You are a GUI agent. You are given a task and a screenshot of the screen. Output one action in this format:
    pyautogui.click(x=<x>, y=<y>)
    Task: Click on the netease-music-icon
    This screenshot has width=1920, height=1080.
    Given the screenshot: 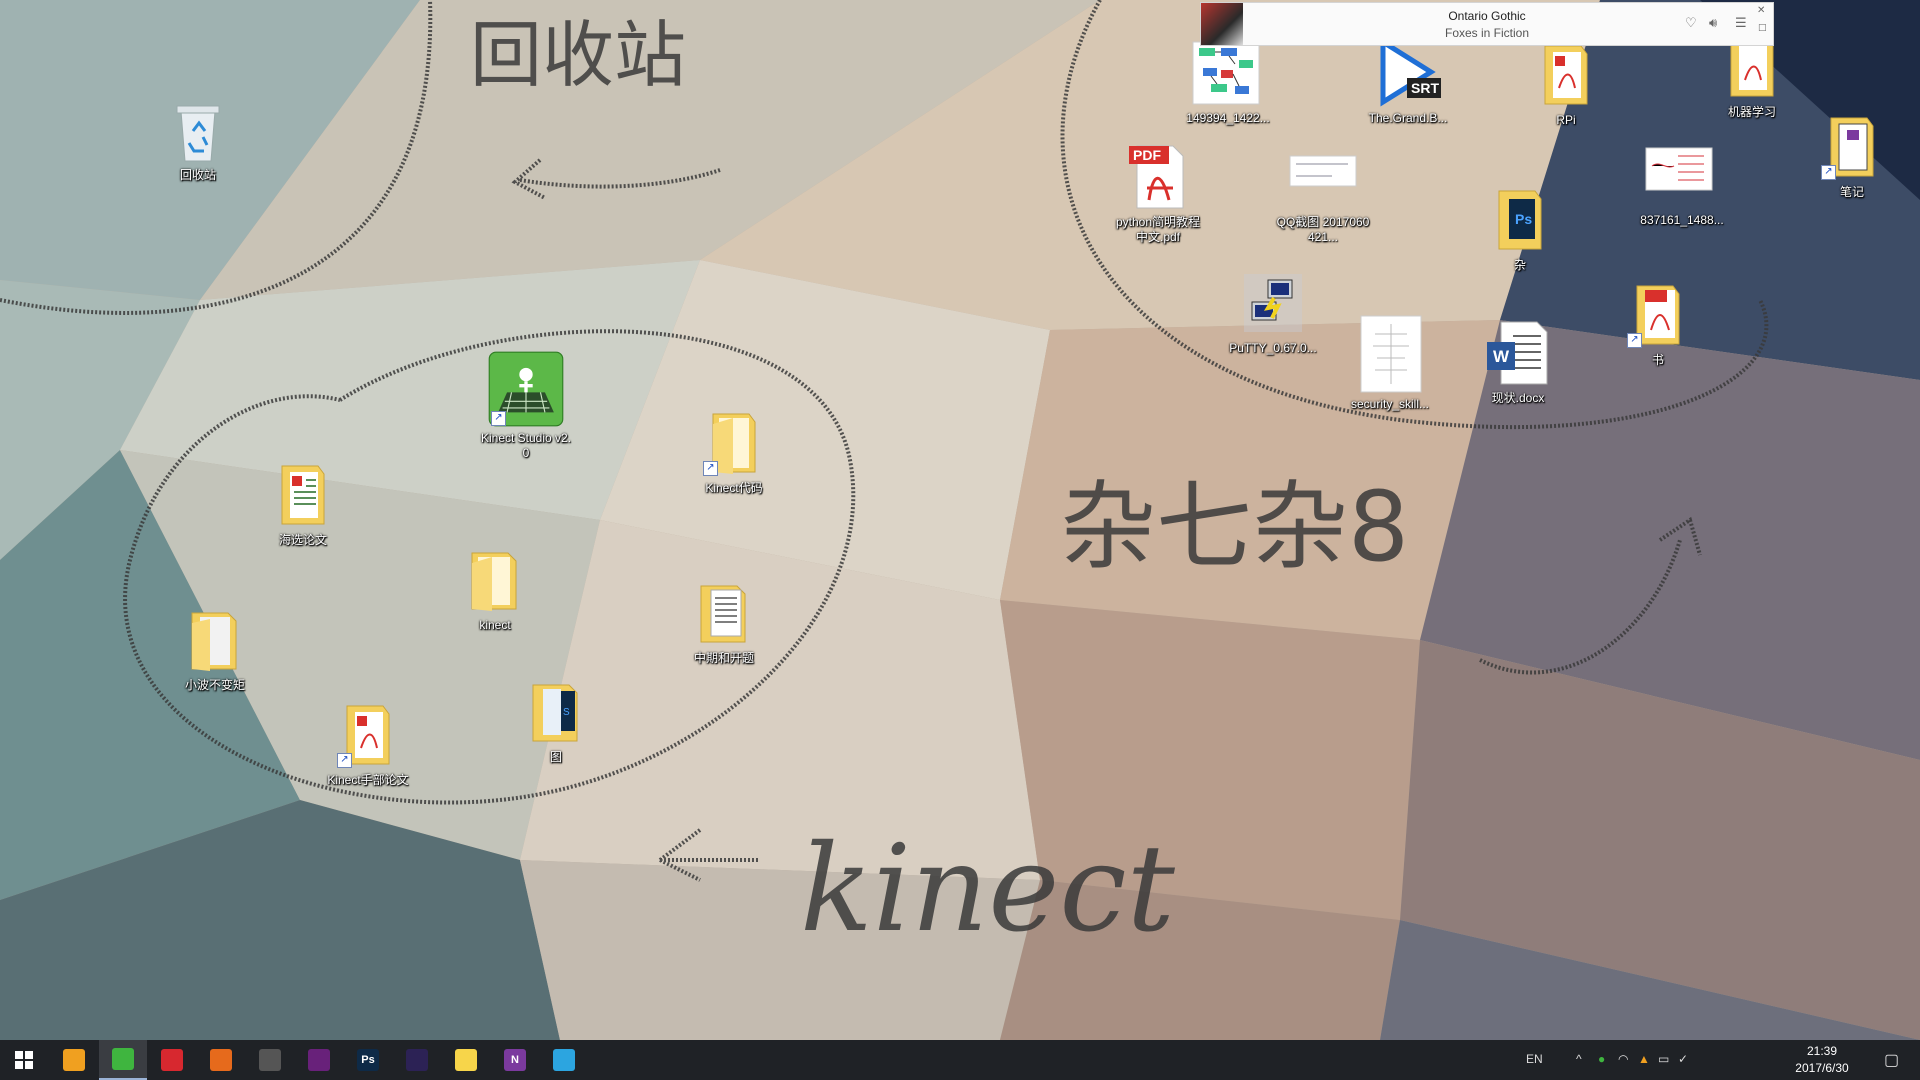 What is the action you would take?
    pyautogui.click(x=172, y=1060)
    